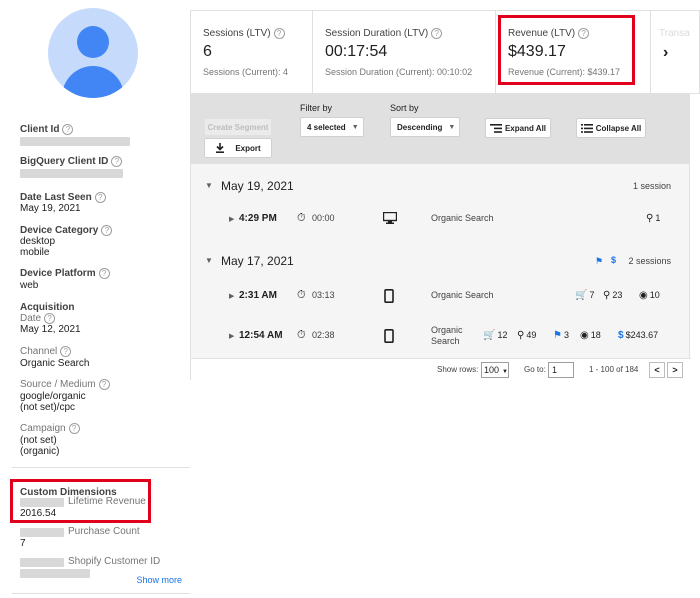 Image resolution: width=700 pixels, height=598 pixels. What do you see at coordinates (301, 218) in the screenshot?
I see `stopwatch-icon: ⏱` at bounding box center [301, 218].